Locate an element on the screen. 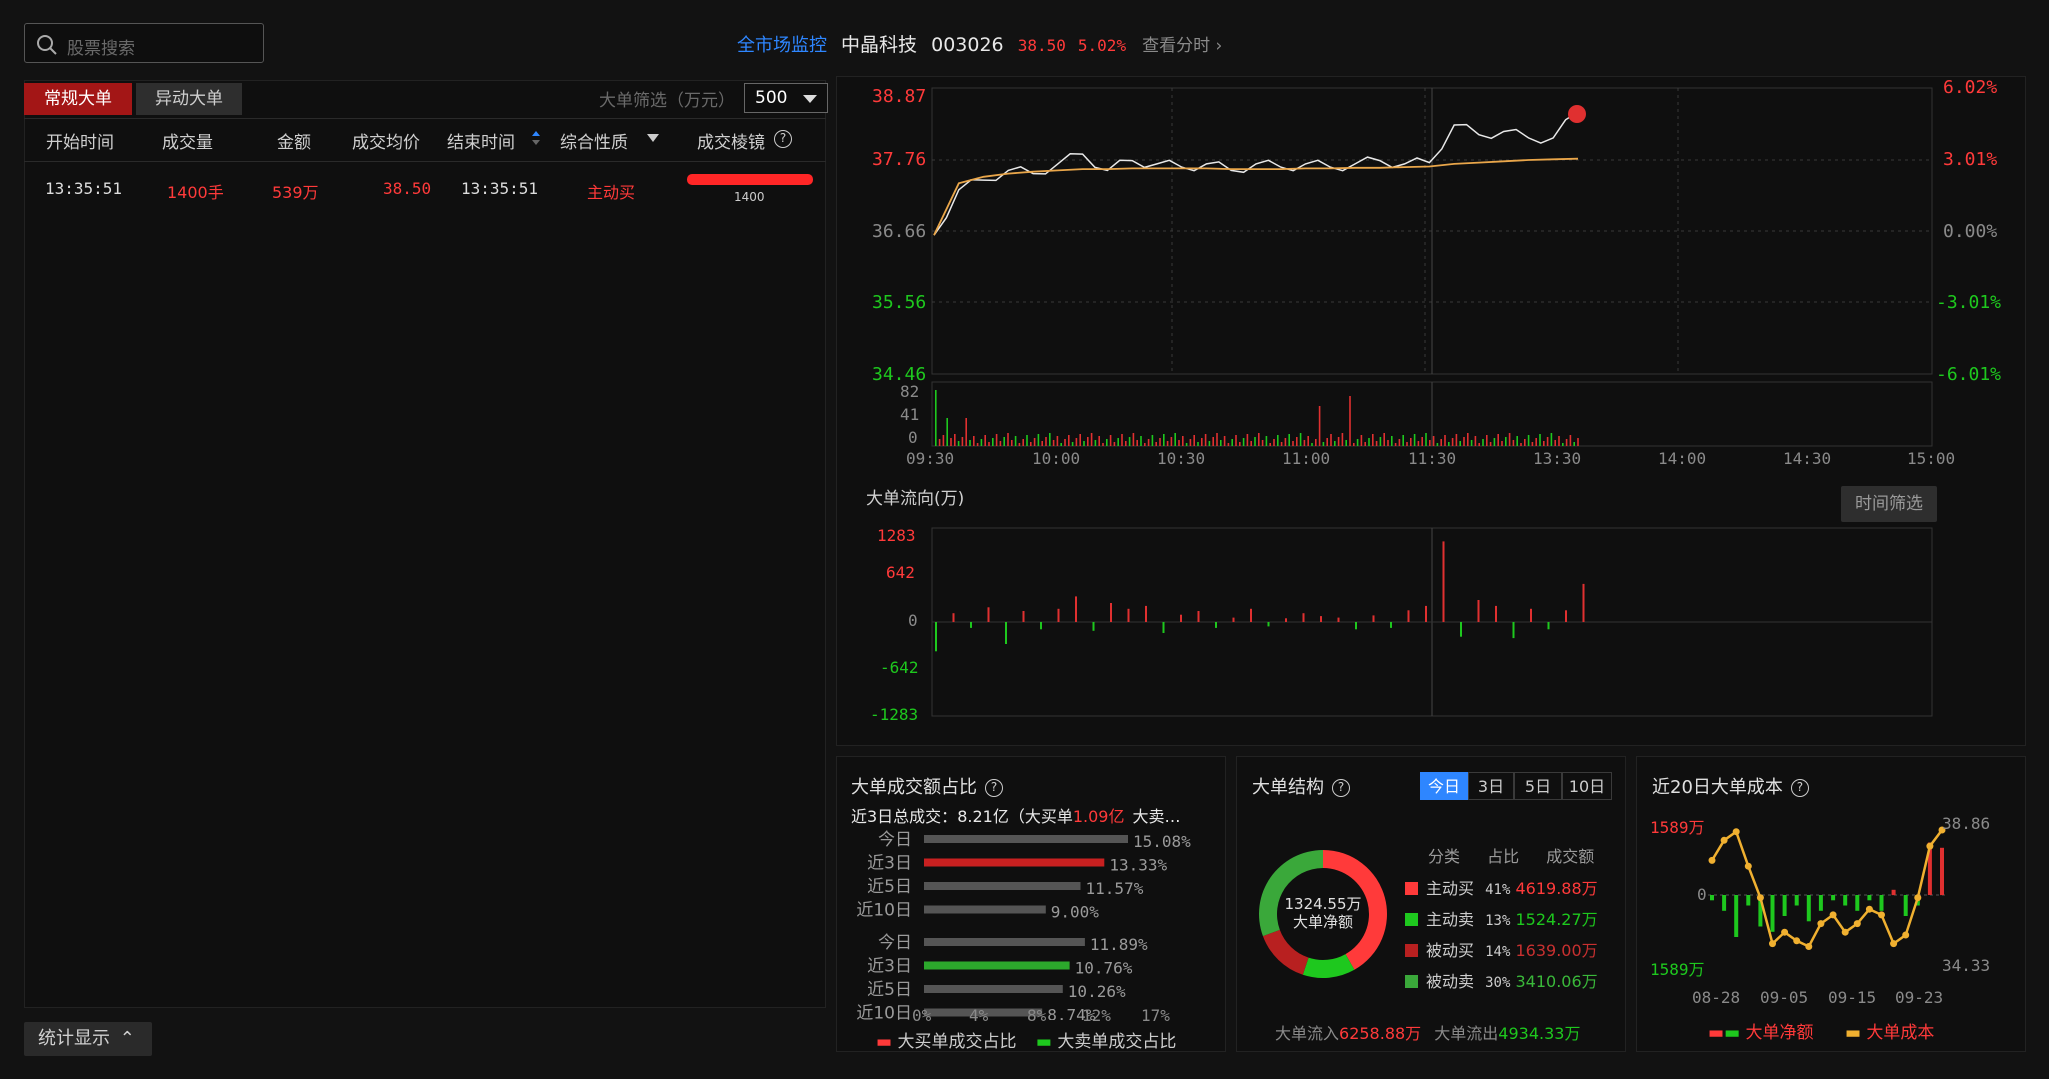  x-tick-1430: 14:30 is located at coordinates (1807, 458).